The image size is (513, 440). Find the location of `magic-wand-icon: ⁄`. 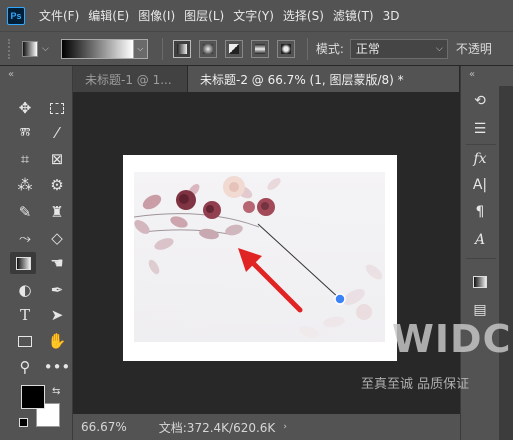

magic-wand-icon: ⁄ is located at coordinates (57, 133).